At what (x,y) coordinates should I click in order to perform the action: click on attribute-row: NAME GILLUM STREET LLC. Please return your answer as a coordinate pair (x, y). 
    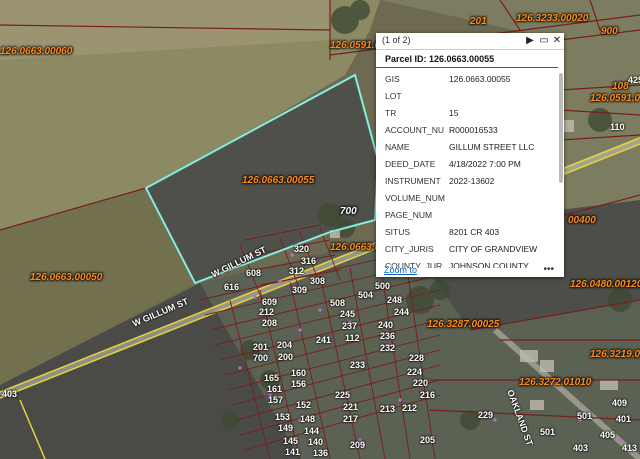
    Looking at the image, I should click on (467, 147).